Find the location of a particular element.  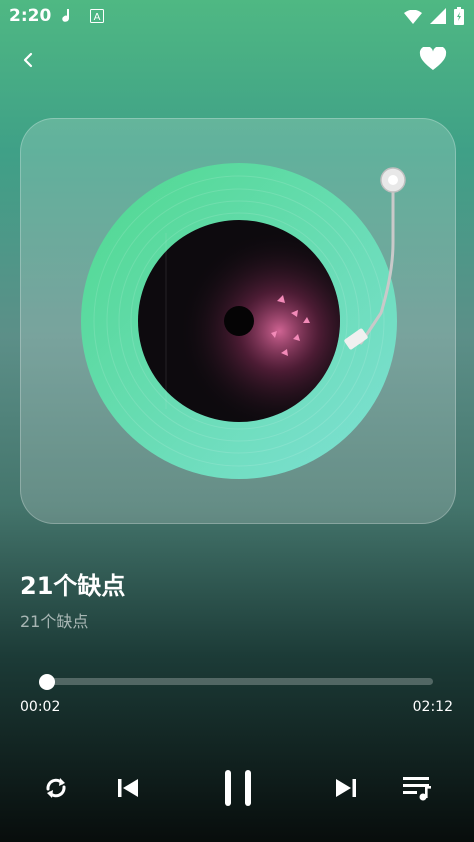

status-bar: 2:20 A is located at coordinates (237, 16).